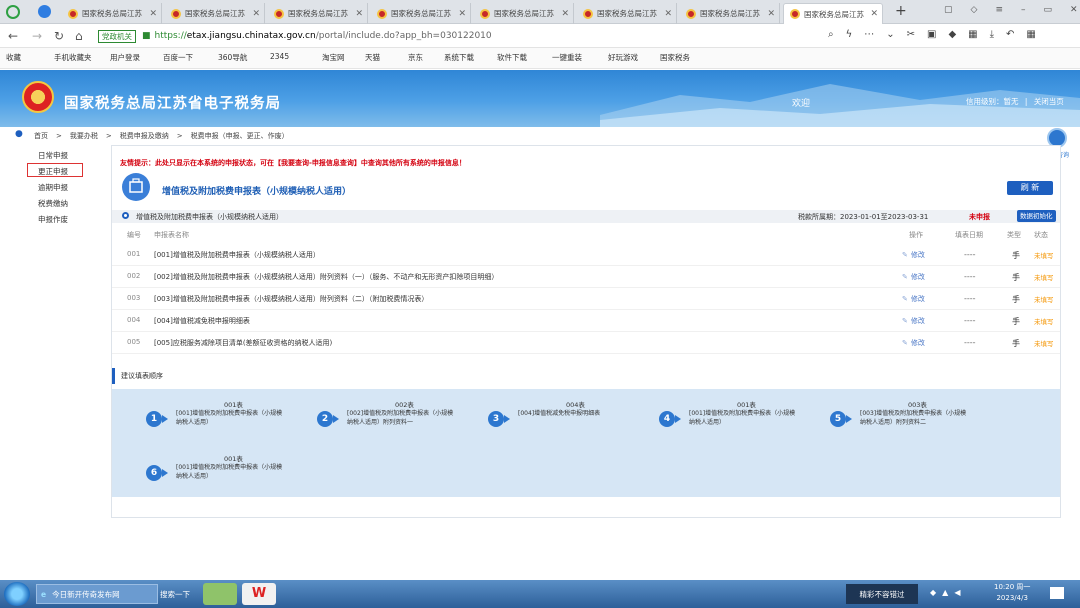 The height and width of the screenshot is (608, 1080). What do you see at coordinates (915, 419) in the screenshot?
I see `fill-order-step: 5 003表 [003]增值税及附加税费申报表（小规模纳税人适用）附列资料二` at bounding box center [915, 419].